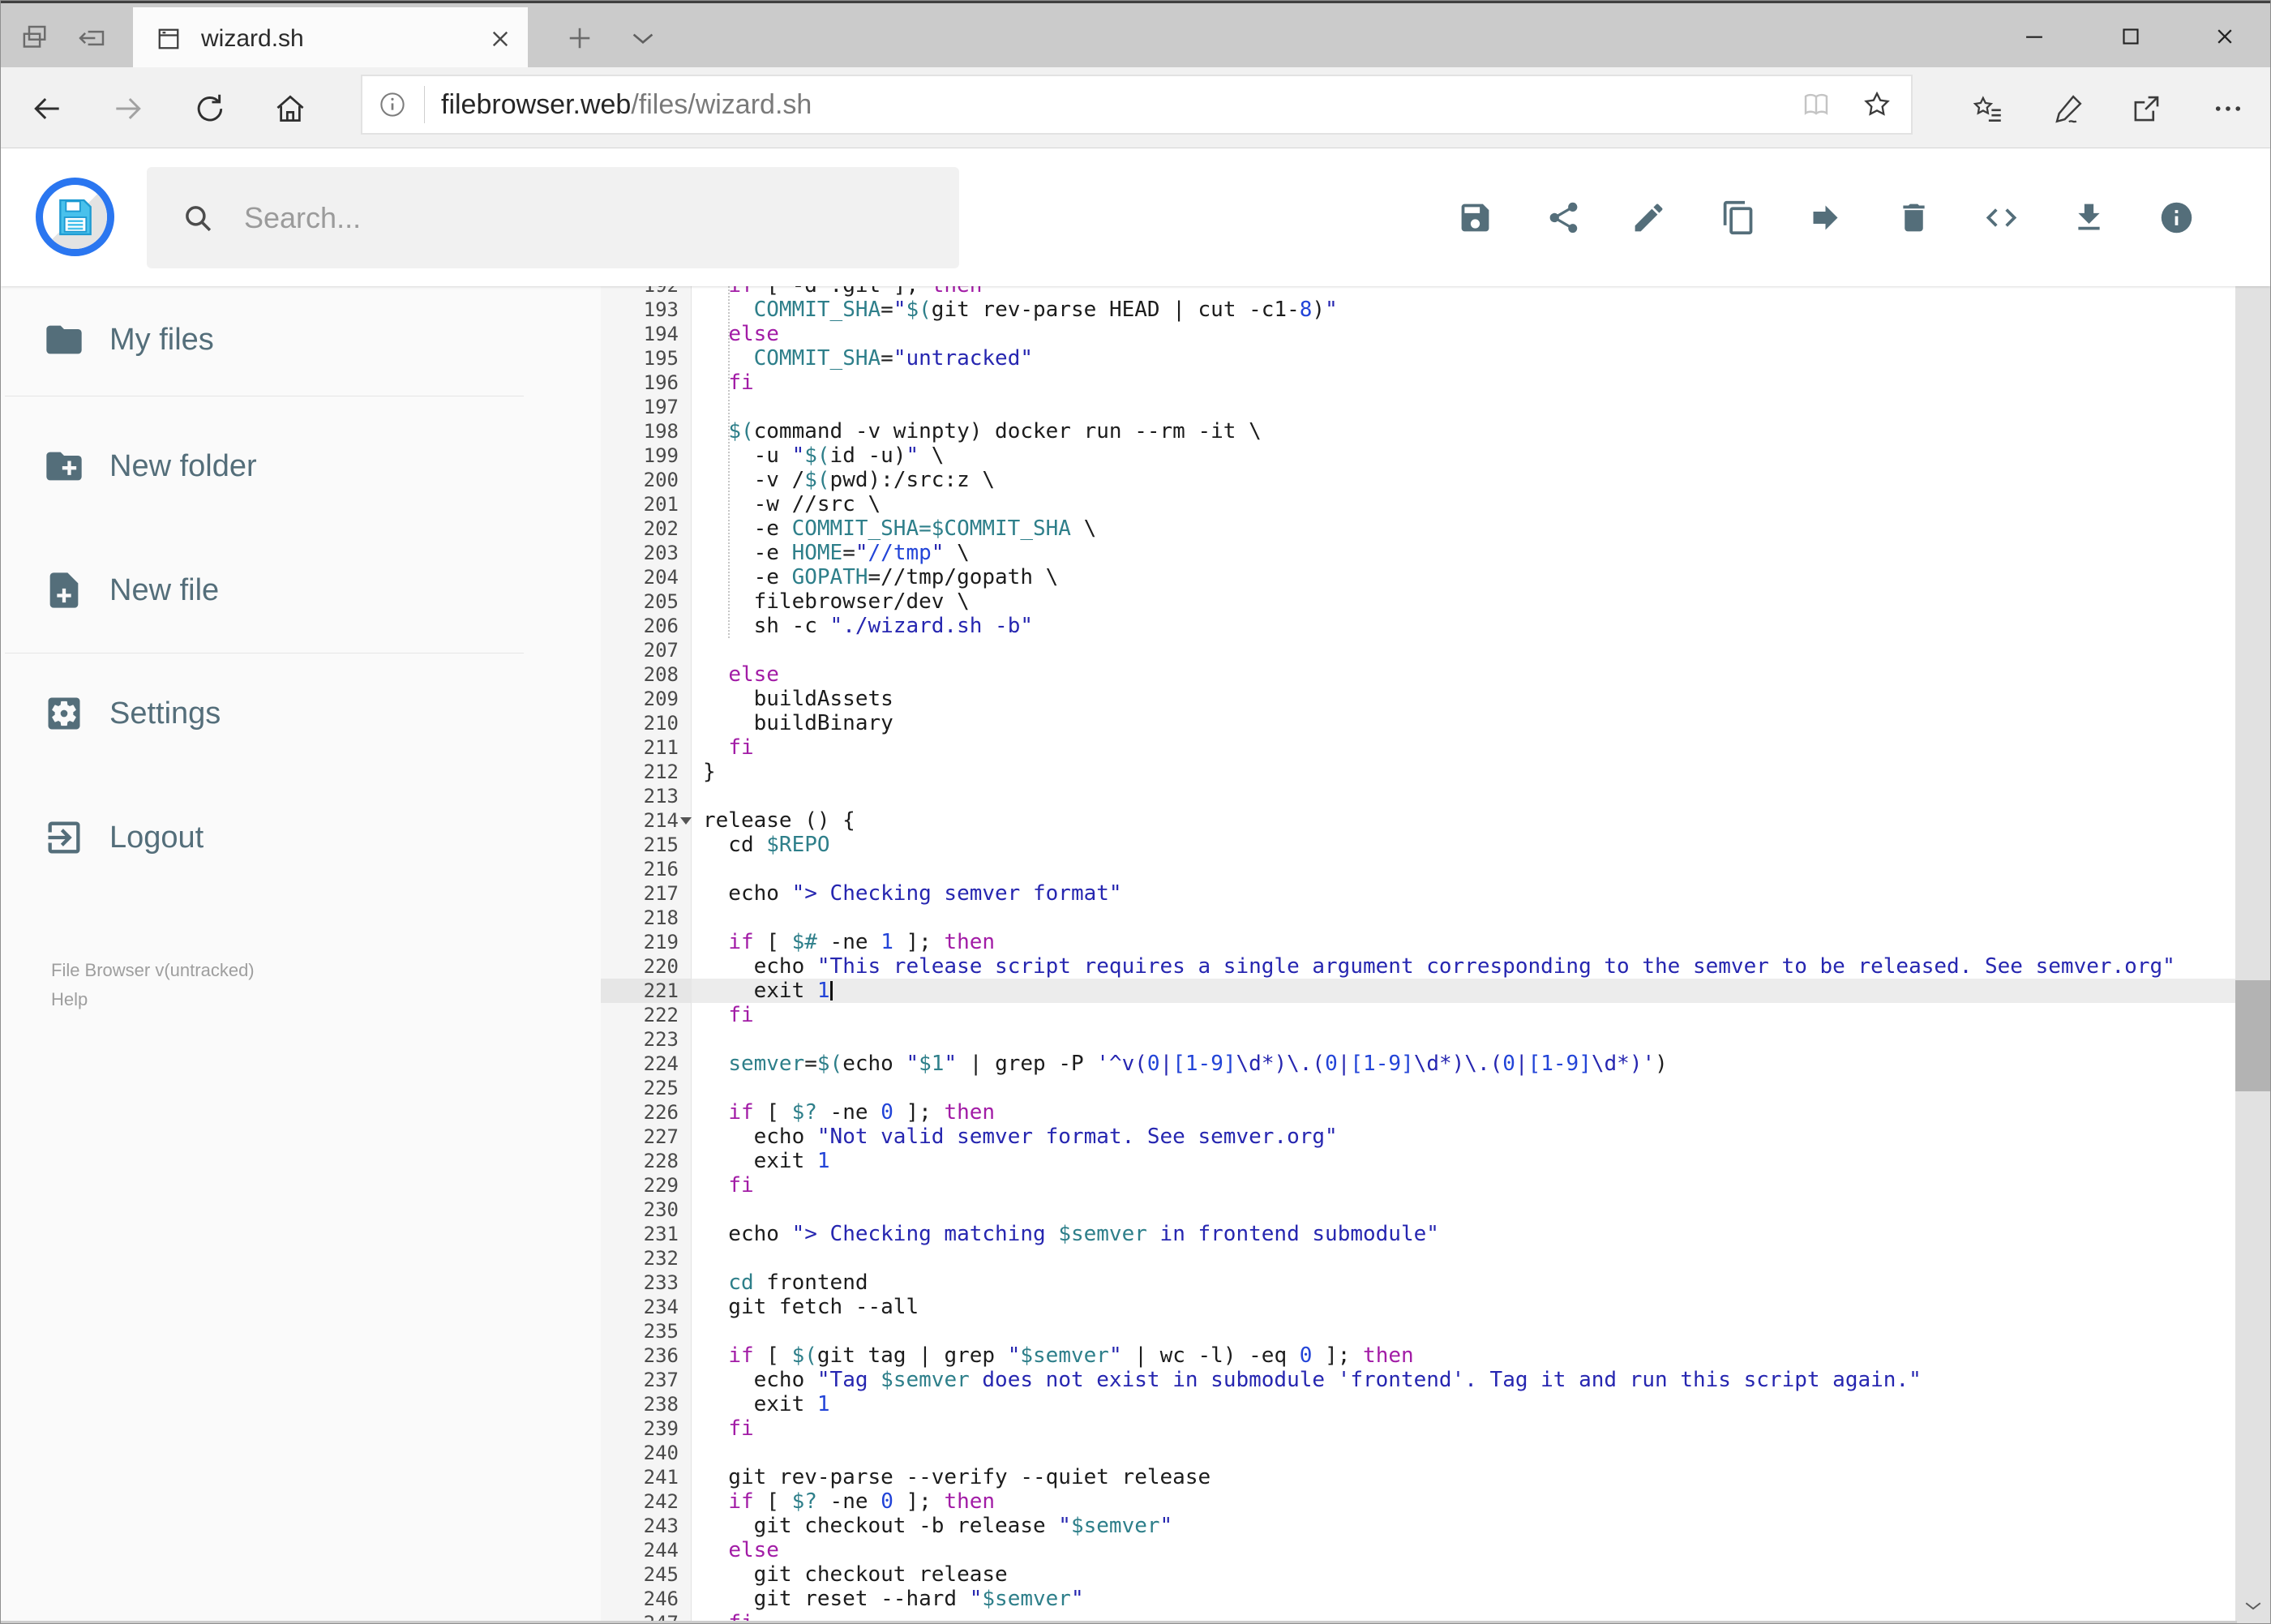  What do you see at coordinates (1419, 383) in the screenshot?
I see `code-line: 196 fi` at bounding box center [1419, 383].